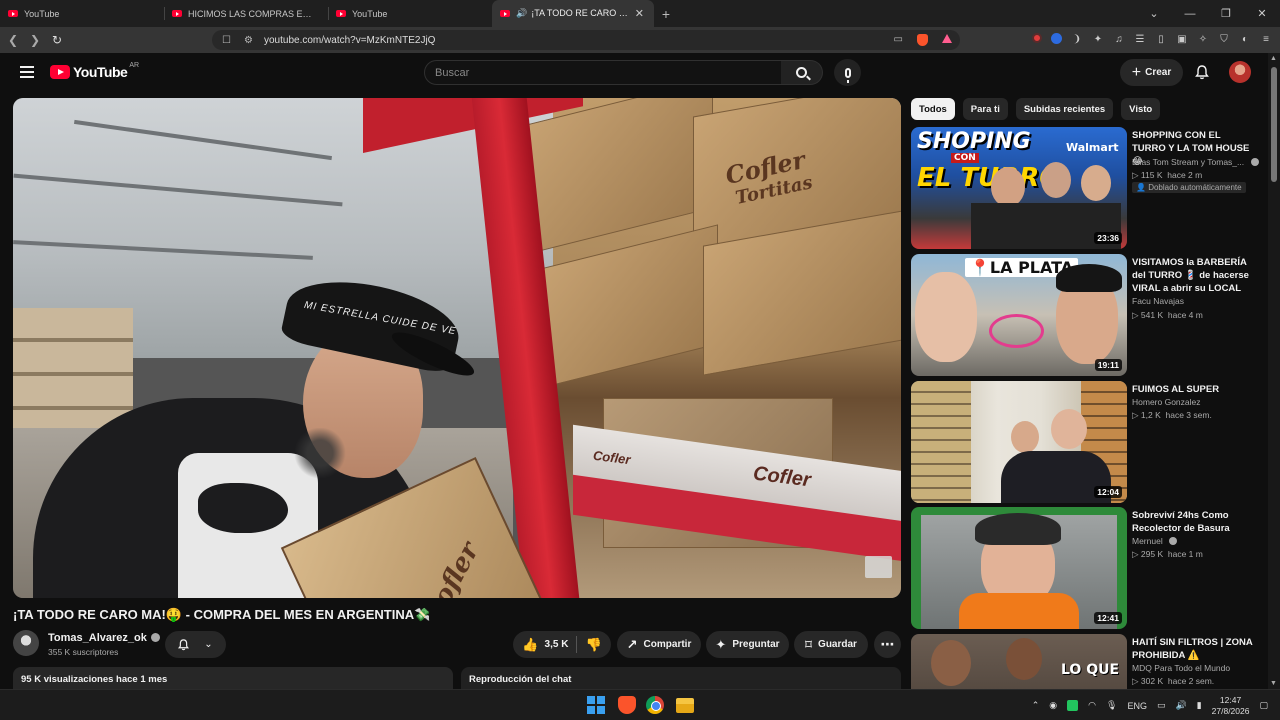  Describe the element at coordinates (1193, 389) in the screenshot. I see `recommended-title: FUIMOS AL SUPER` at that location.